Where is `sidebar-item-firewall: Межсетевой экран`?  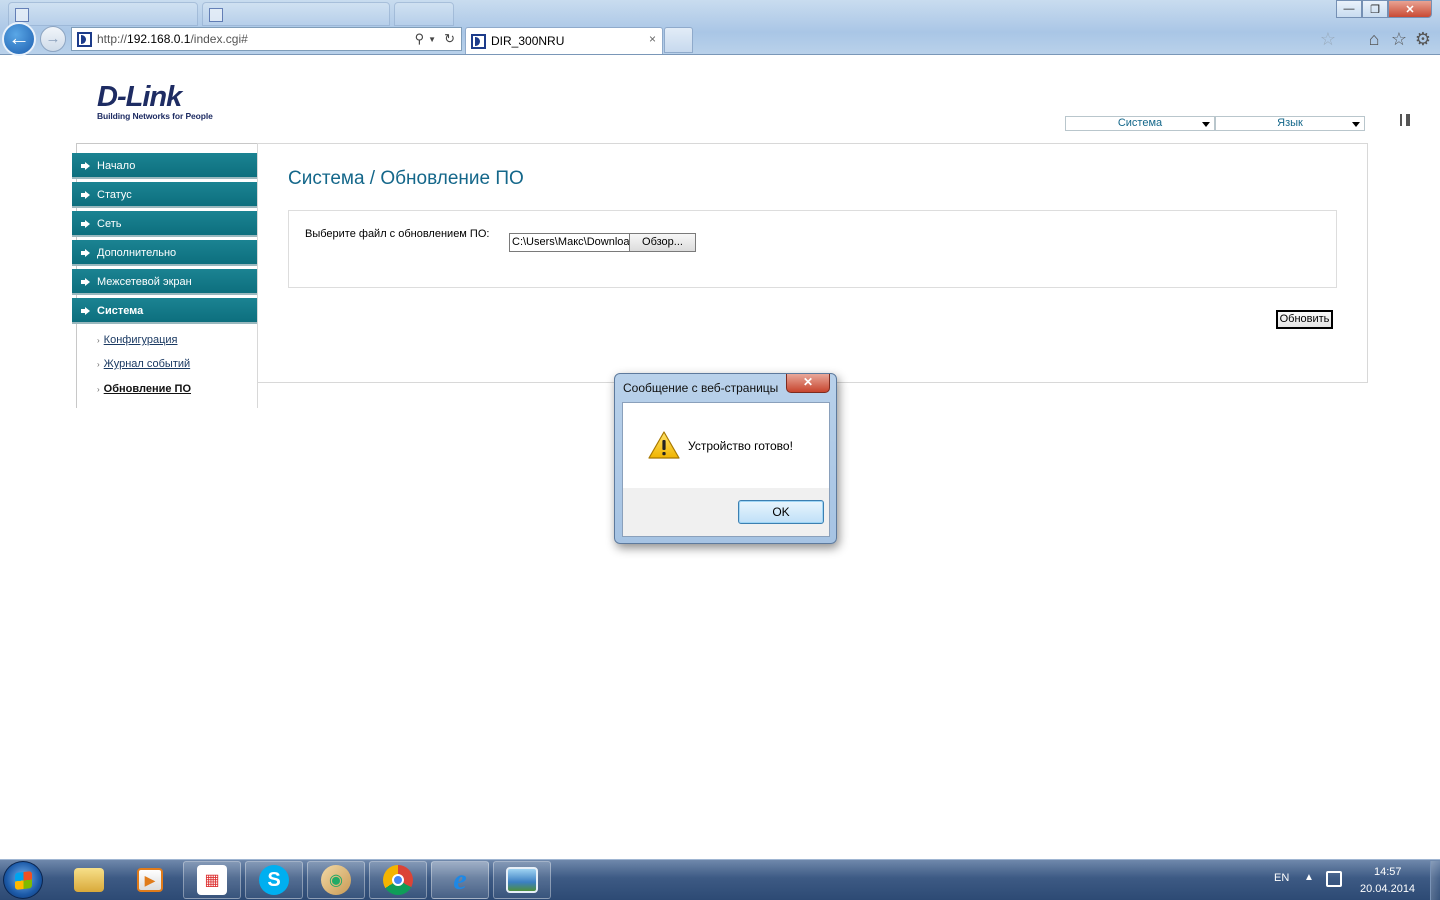 sidebar-item-firewall: Межсетевой экран is located at coordinates (164, 282).